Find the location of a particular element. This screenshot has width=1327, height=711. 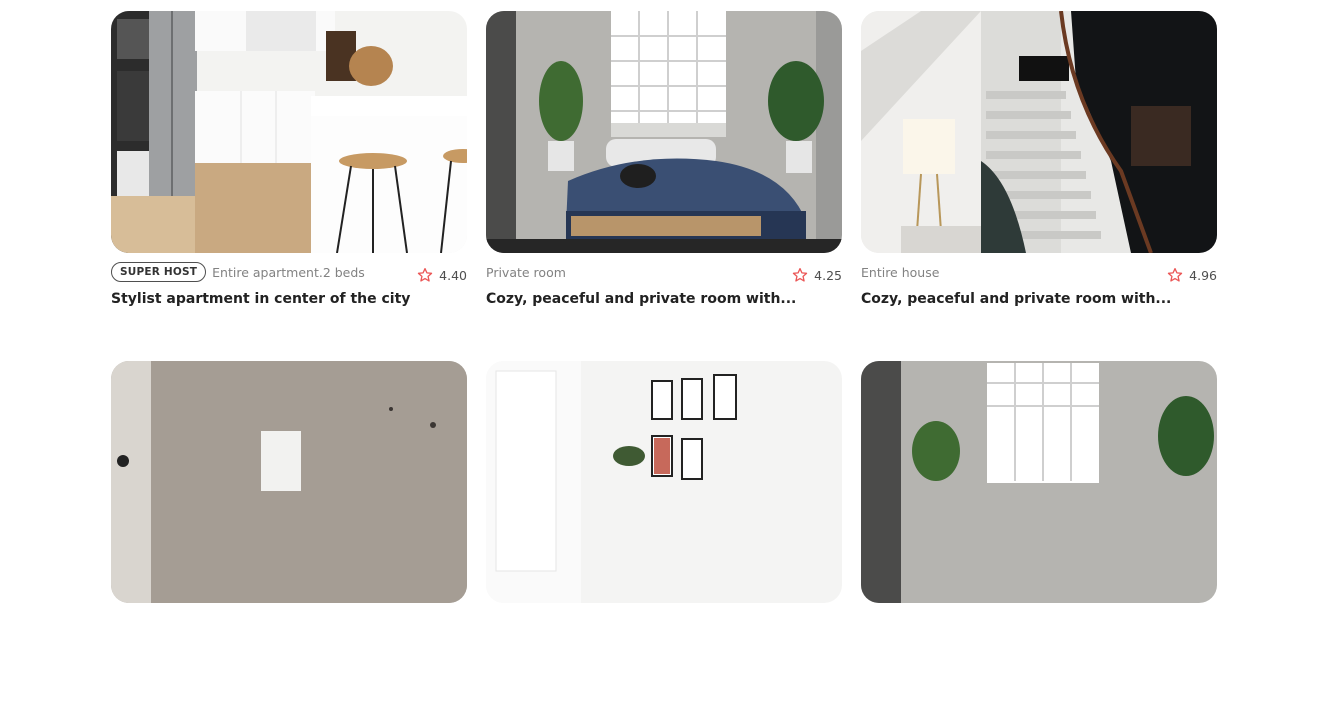

listing-type: Entire house is located at coordinates (900, 272).